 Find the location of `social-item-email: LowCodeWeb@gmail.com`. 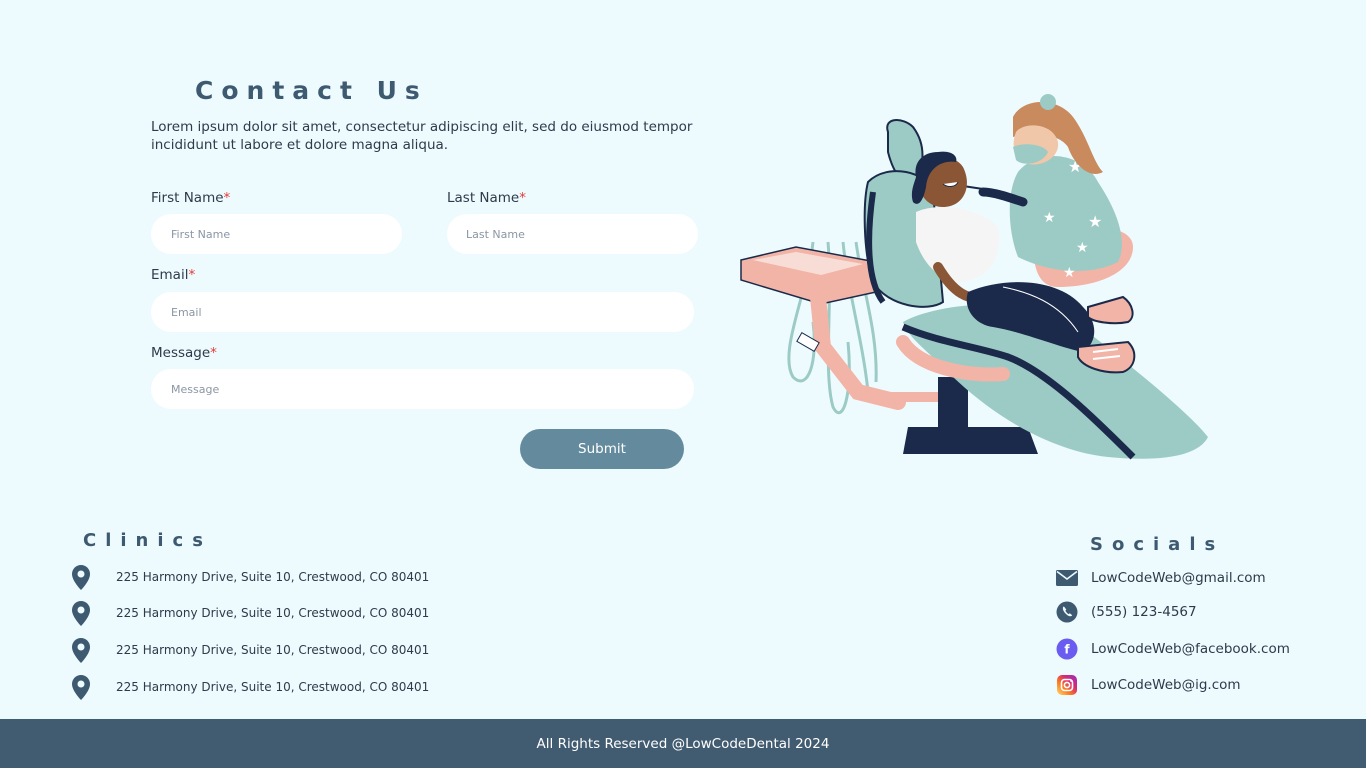

social-item-email: LowCodeWeb@gmail.com is located at coordinates (1160, 578).